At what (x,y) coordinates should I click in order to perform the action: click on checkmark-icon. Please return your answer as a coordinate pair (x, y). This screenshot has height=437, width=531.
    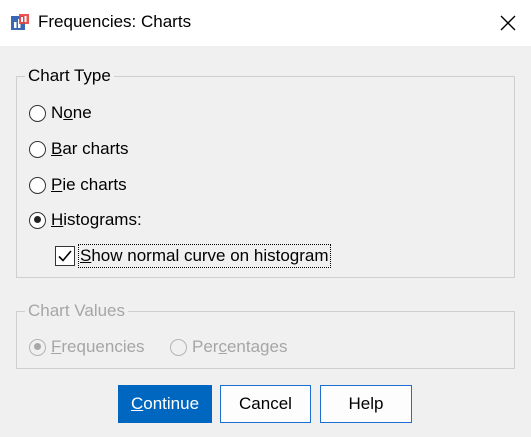
    Looking at the image, I should click on (65, 256).